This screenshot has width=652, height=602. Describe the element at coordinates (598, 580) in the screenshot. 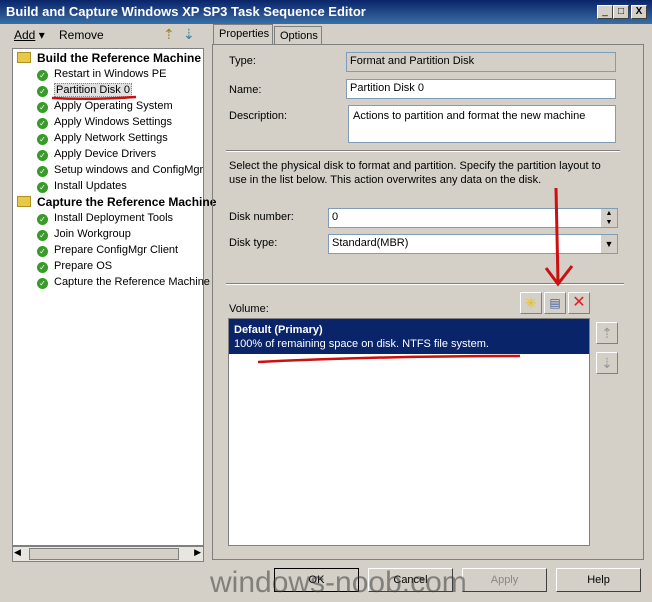

I see `help-button: Help` at that location.